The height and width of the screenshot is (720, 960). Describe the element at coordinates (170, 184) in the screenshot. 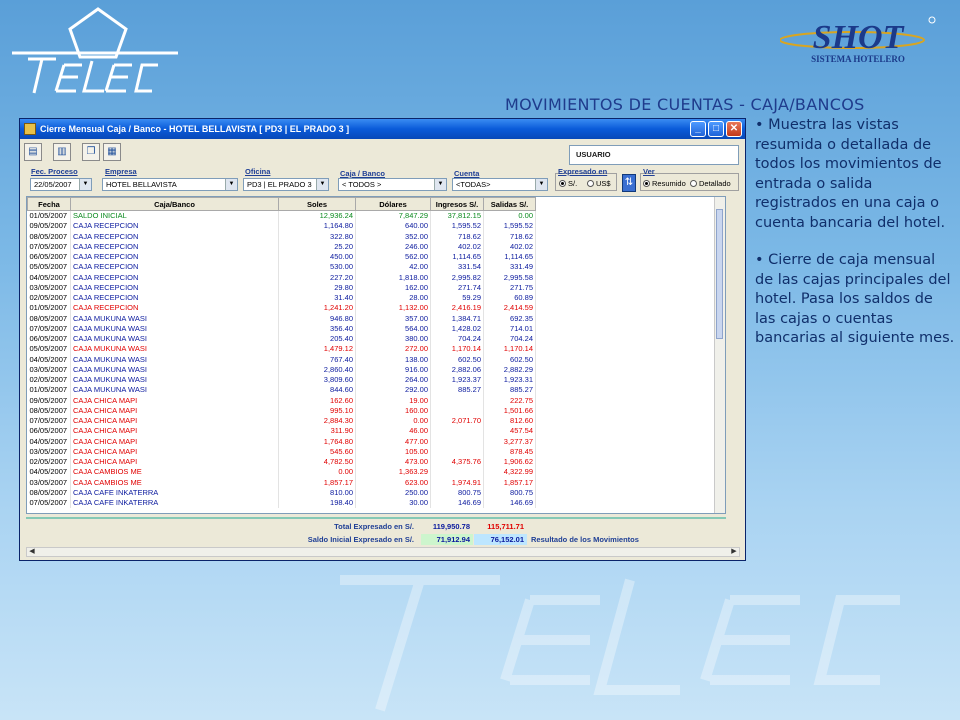

I see `empresa-select: HOTEL BELLAVISTA ▼` at that location.